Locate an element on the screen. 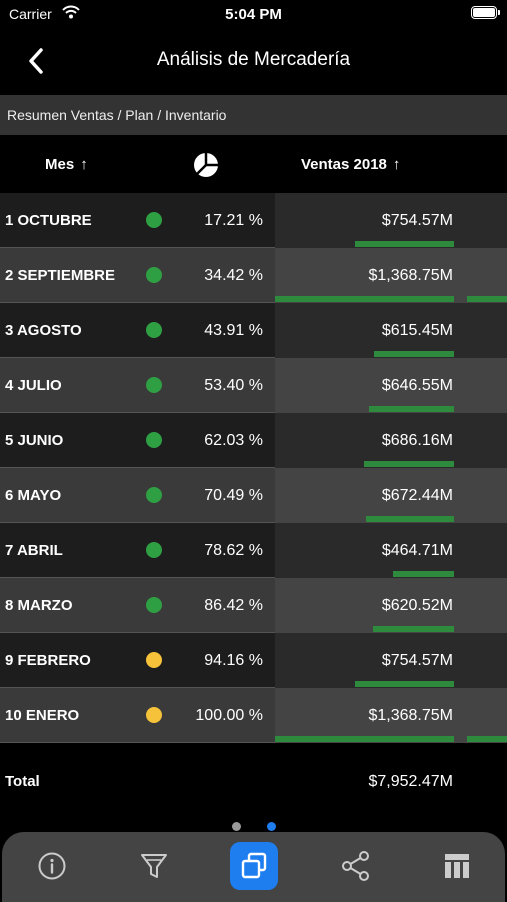  tab-table is located at coordinates (457, 866).